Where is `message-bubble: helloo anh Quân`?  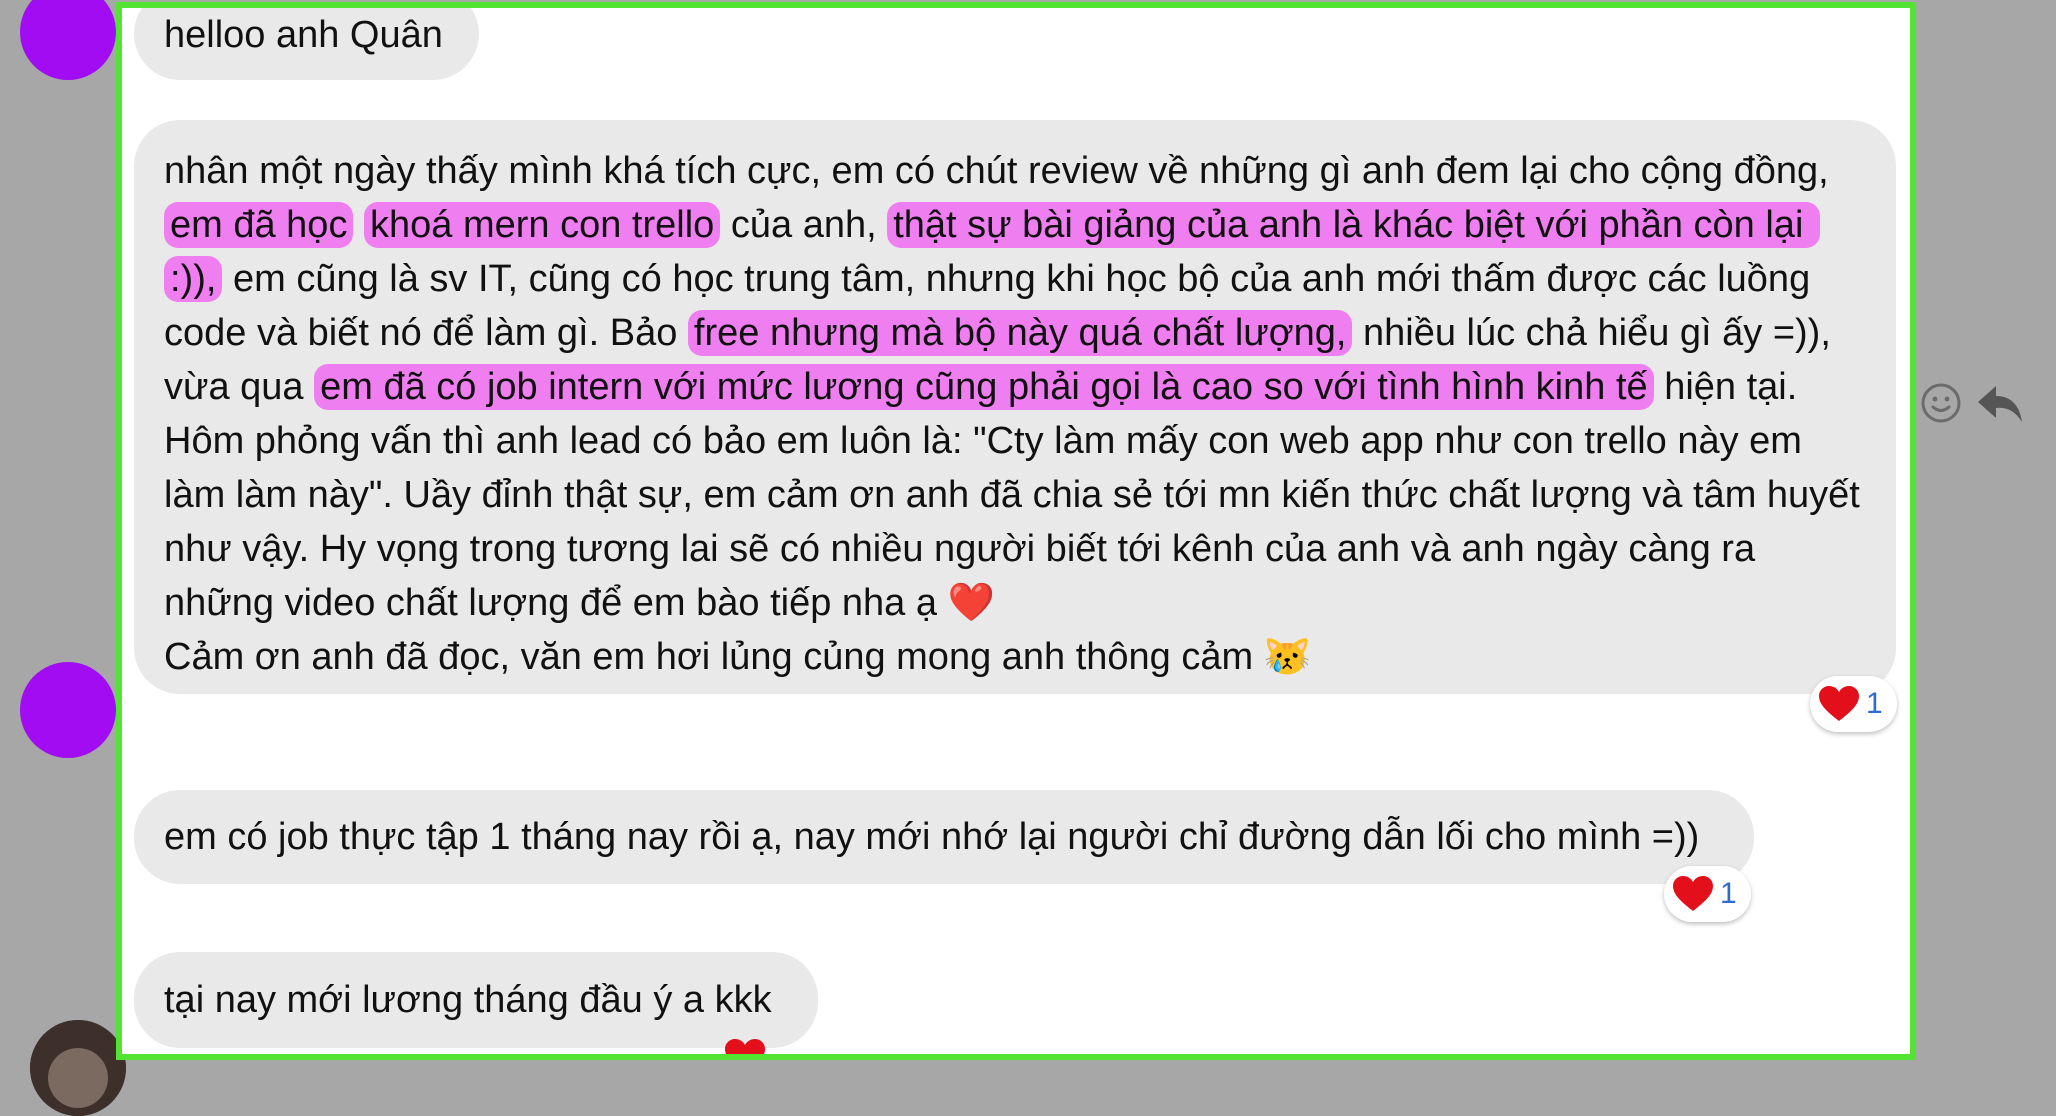
message-bubble: helloo anh Quân is located at coordinates (306, 44).